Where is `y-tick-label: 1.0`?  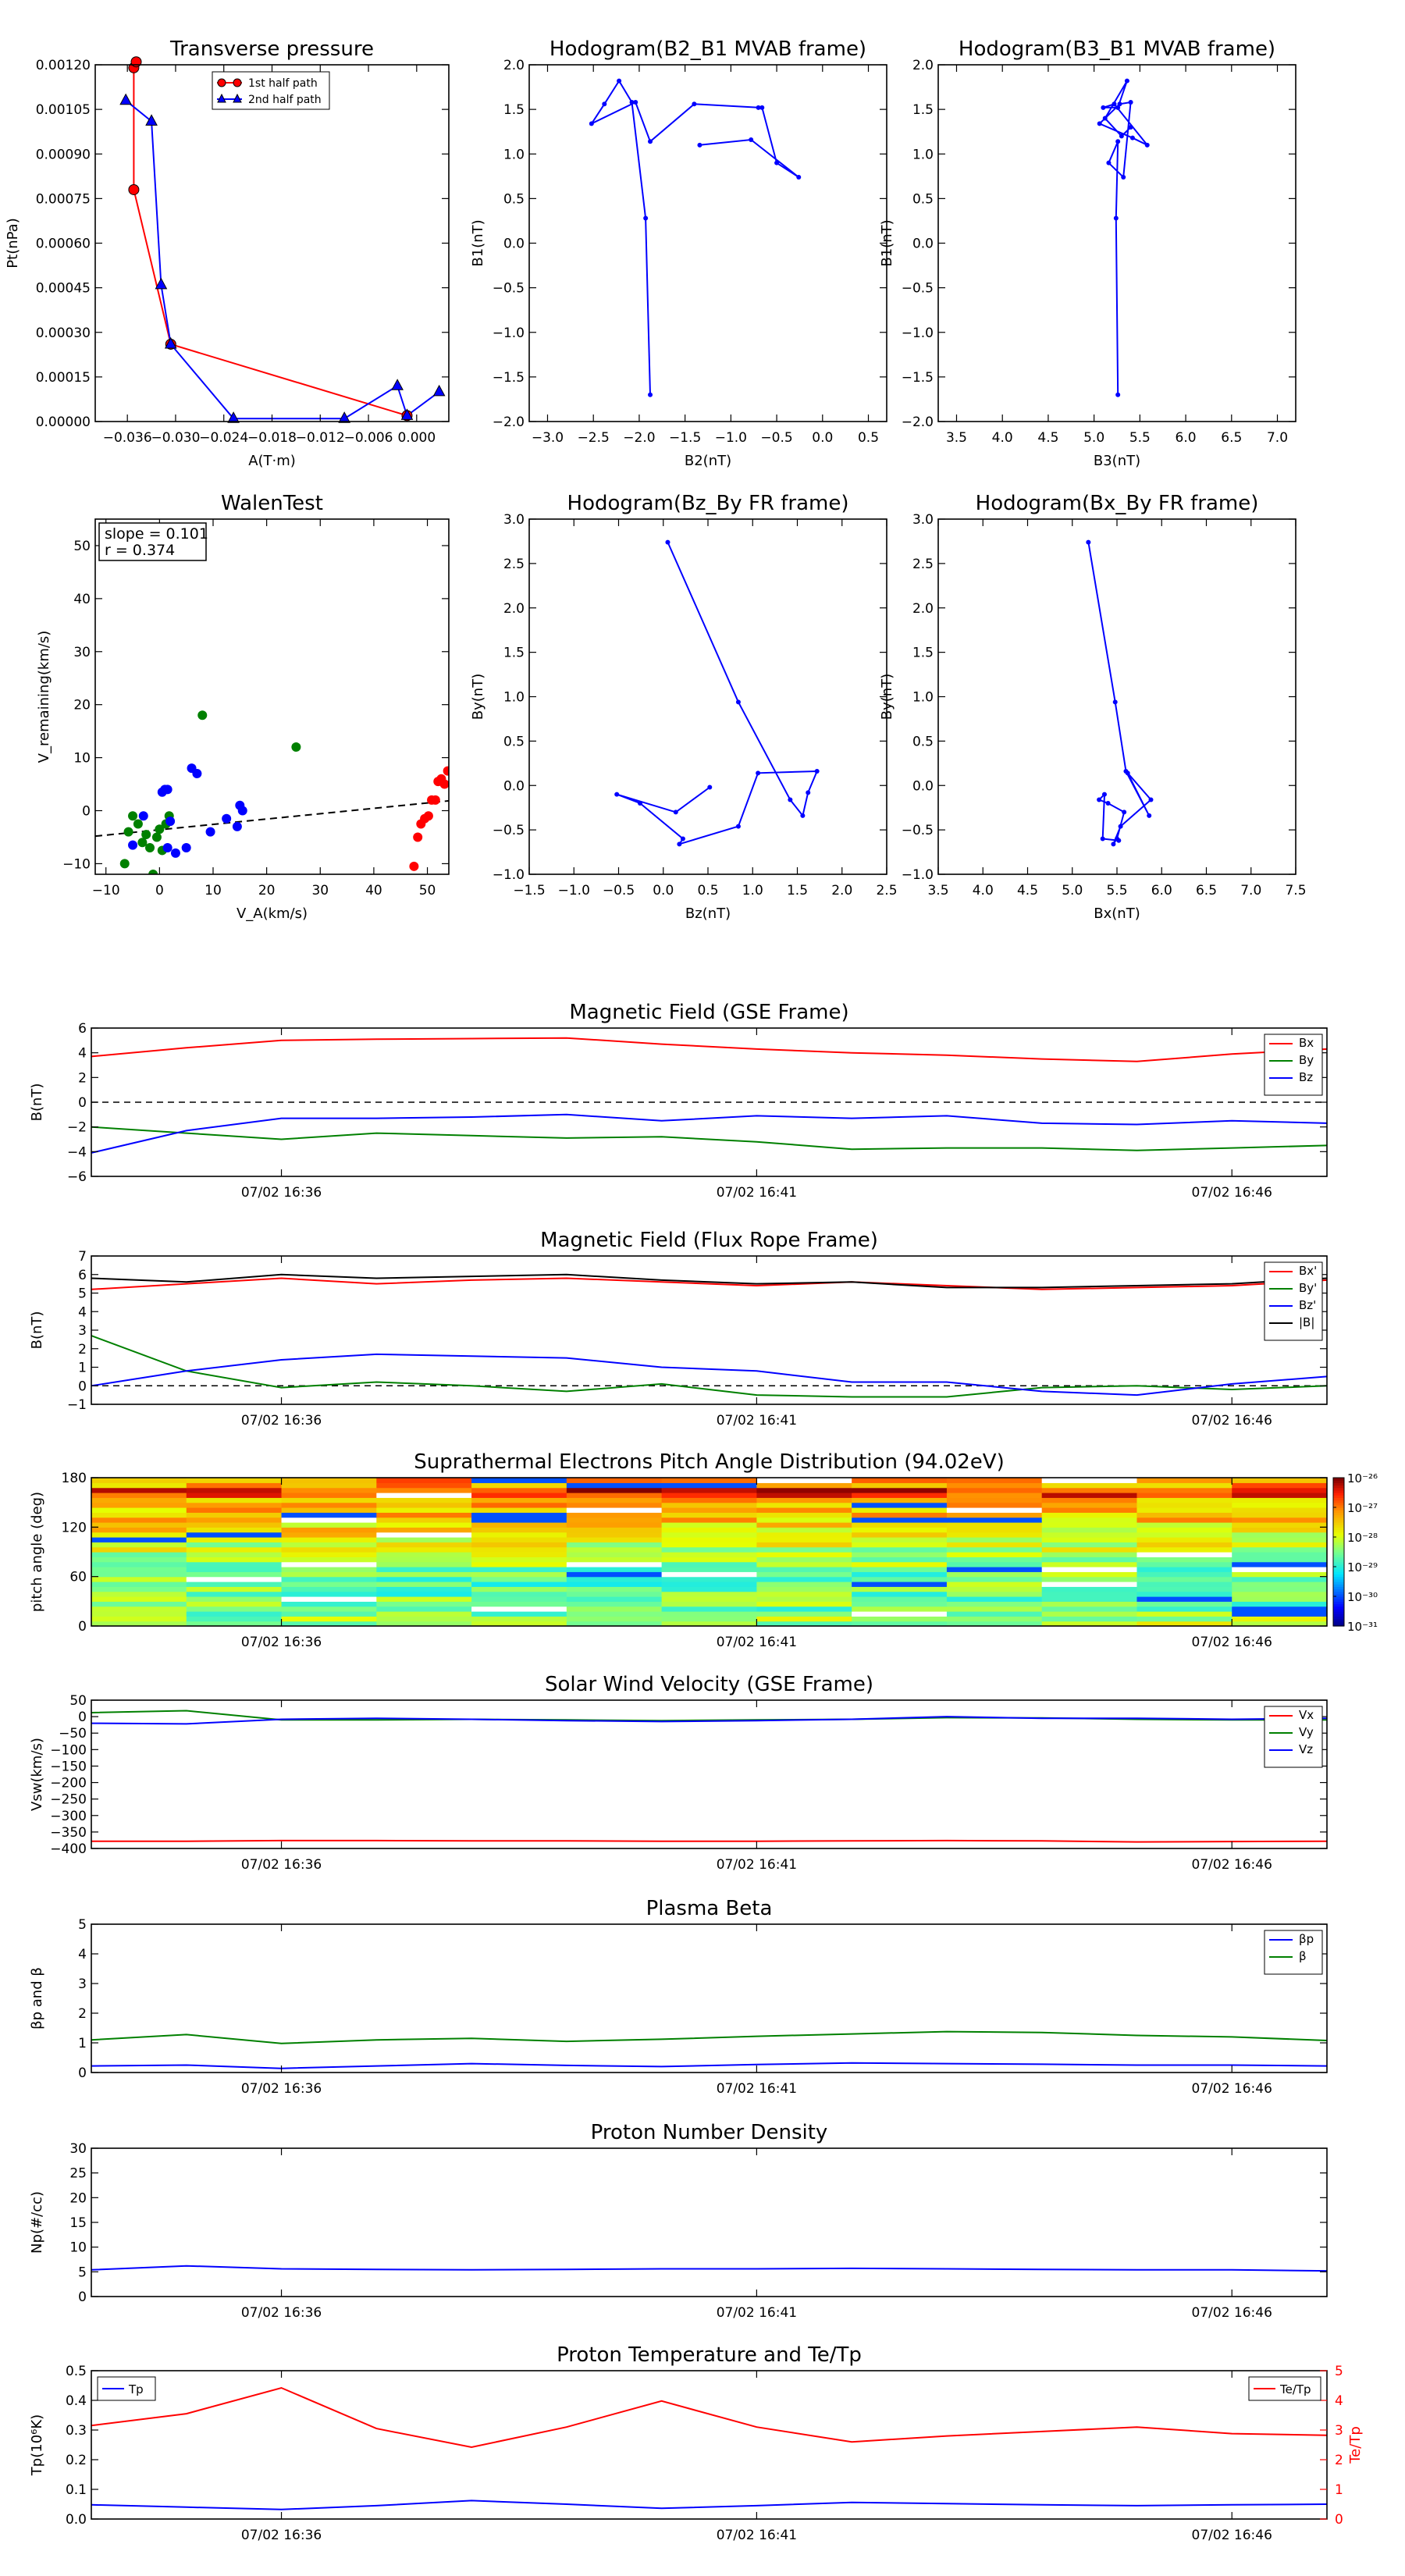 y-tick-label: 1.0 is located at coordinates (514, 154).